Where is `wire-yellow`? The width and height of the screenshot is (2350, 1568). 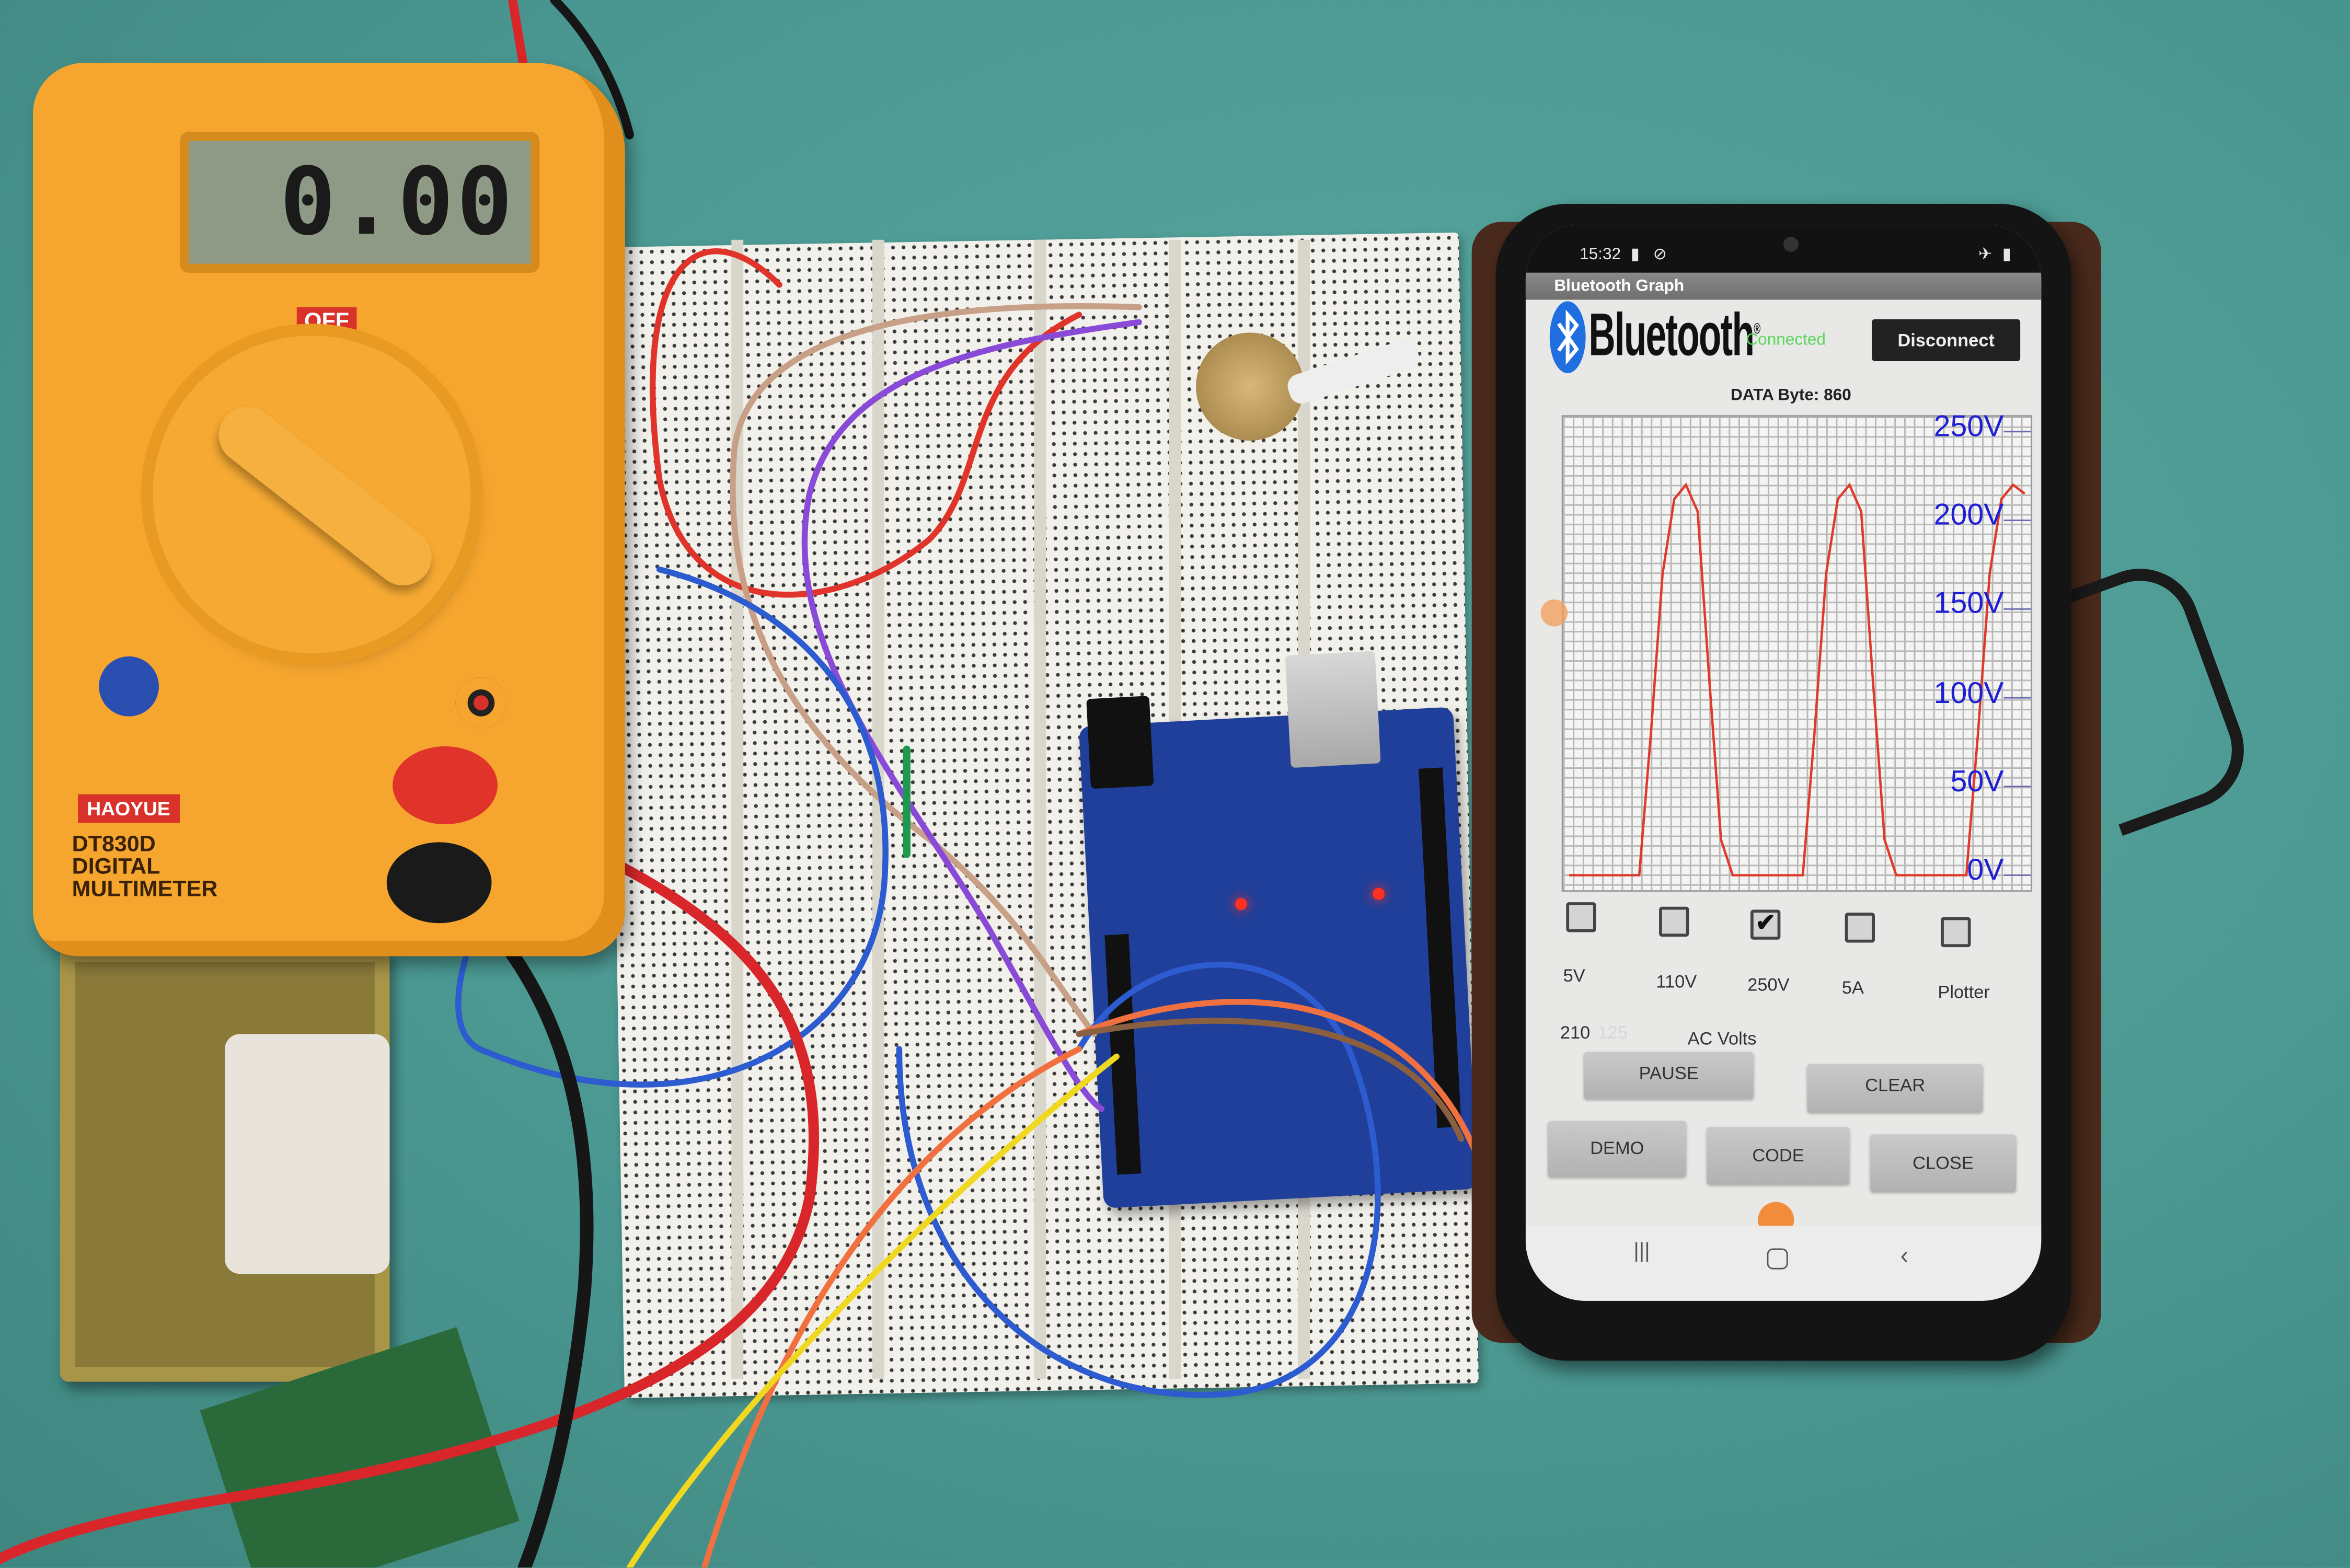 wire-yellow is located at coordinates (873, 1310).